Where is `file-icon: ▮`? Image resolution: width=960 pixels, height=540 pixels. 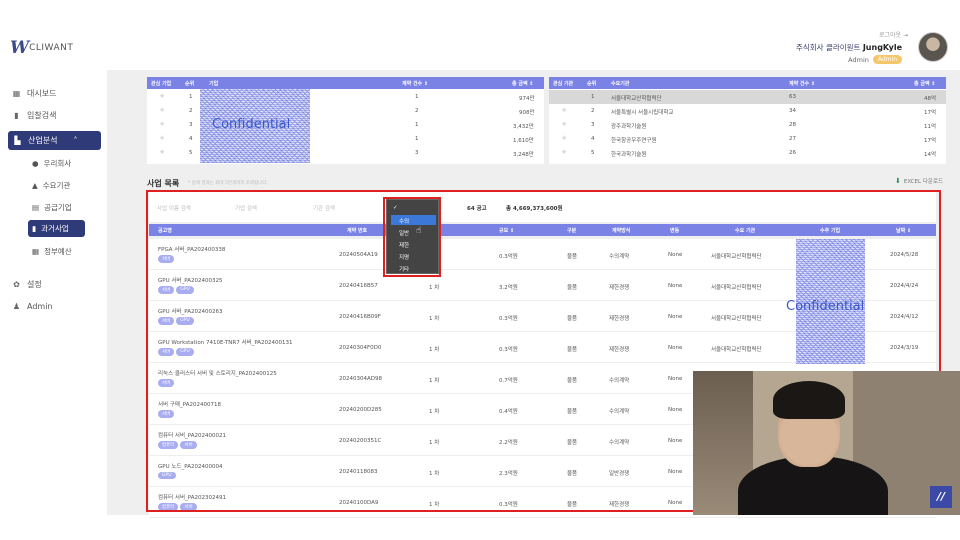 file-icon: ▮ is located at coordinates (34, 228).